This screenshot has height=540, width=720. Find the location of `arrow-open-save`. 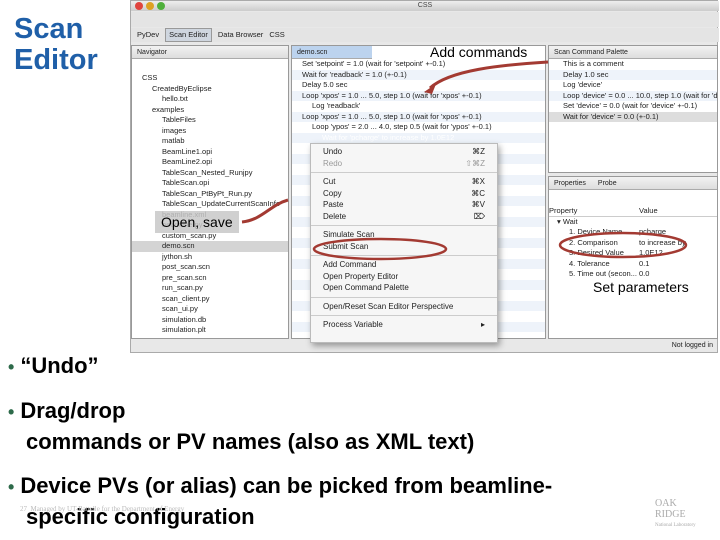

arrow-open-save is located at coordinates (265, 211).